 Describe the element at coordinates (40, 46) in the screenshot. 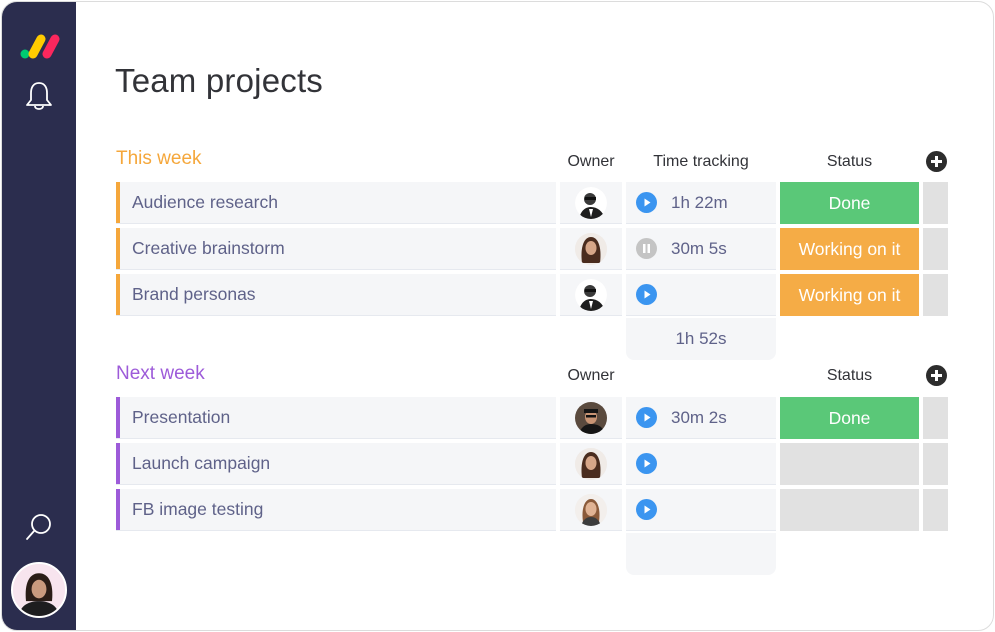

I see `monday-logo-icon` at that location.